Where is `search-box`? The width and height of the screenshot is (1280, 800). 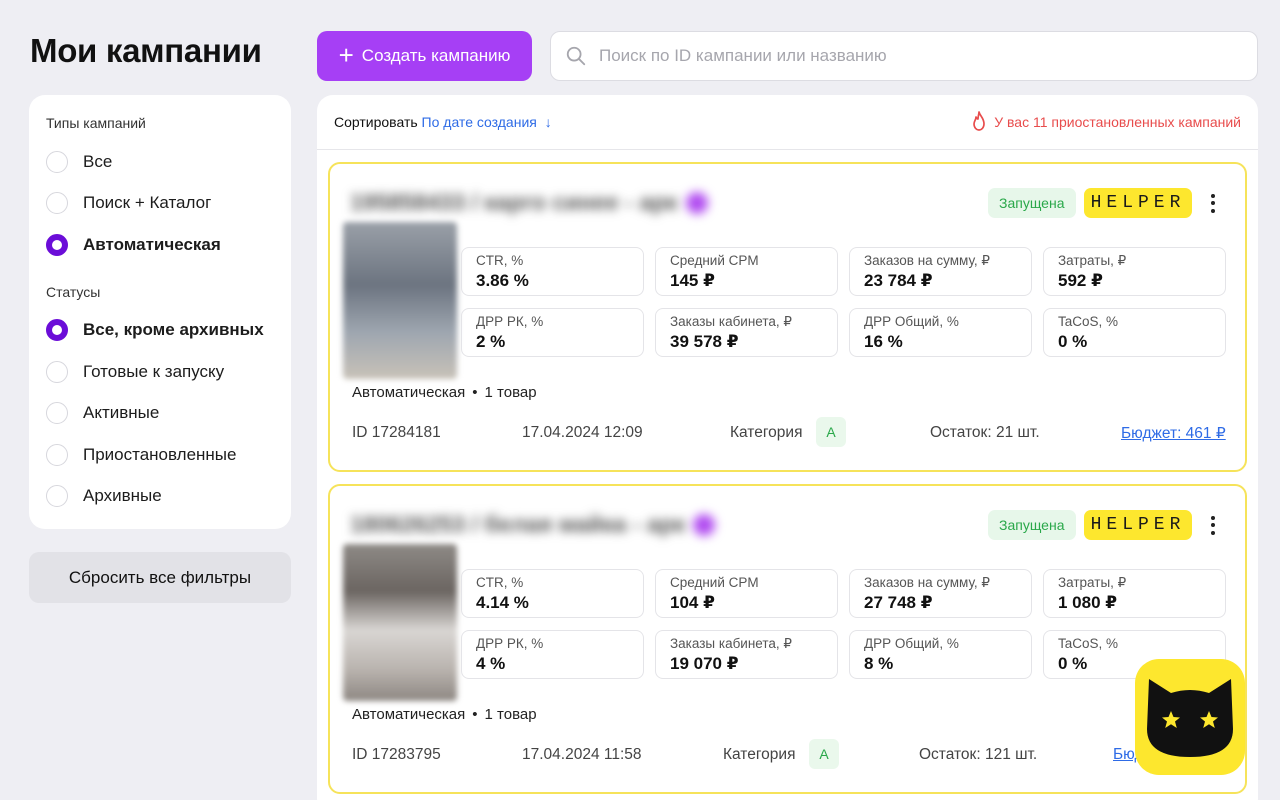 search-box is located at coordinates (904, 56).